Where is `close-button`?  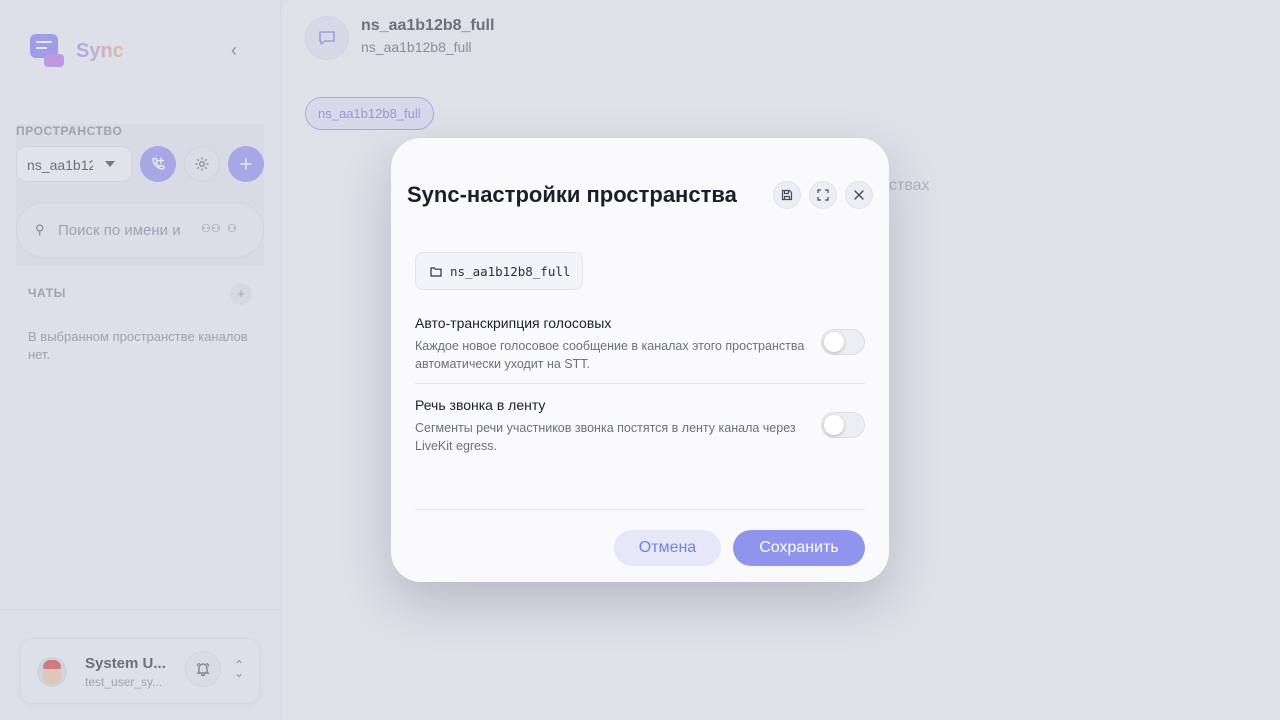
close-button is located at coordinates (859, 195).